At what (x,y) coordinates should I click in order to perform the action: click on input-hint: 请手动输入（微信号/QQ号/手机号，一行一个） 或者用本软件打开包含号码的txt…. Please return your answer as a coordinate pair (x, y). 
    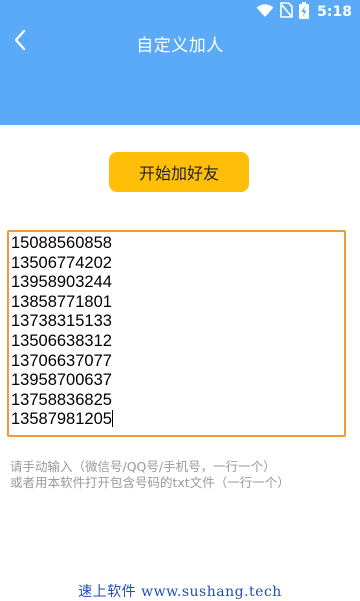
    Looking at the image, I should click on (180, 475).